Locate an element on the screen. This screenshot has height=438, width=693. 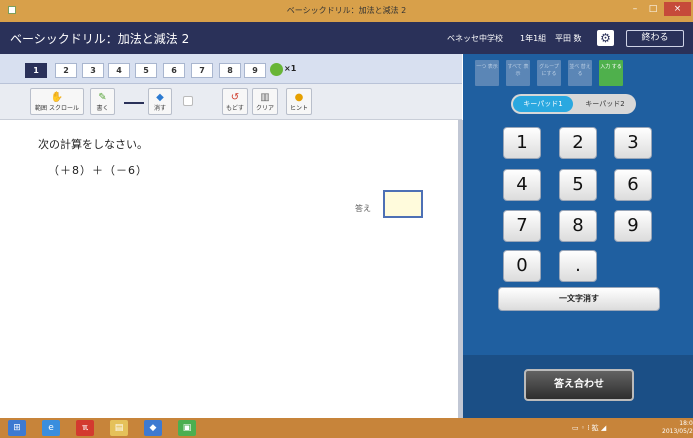
check-area: 答え合わせ is located at coordinates (578, 386).